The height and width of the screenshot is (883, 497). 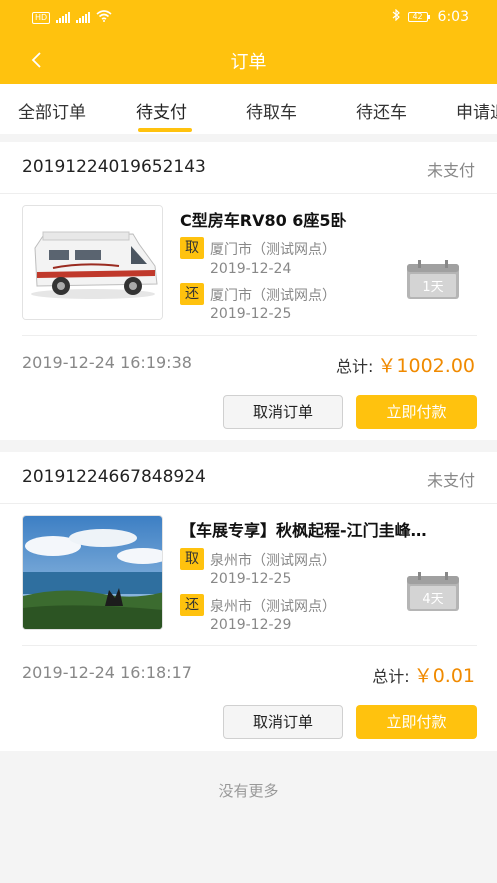 I want to click on calendar-icon: 1天, so click(x=433, y=280).